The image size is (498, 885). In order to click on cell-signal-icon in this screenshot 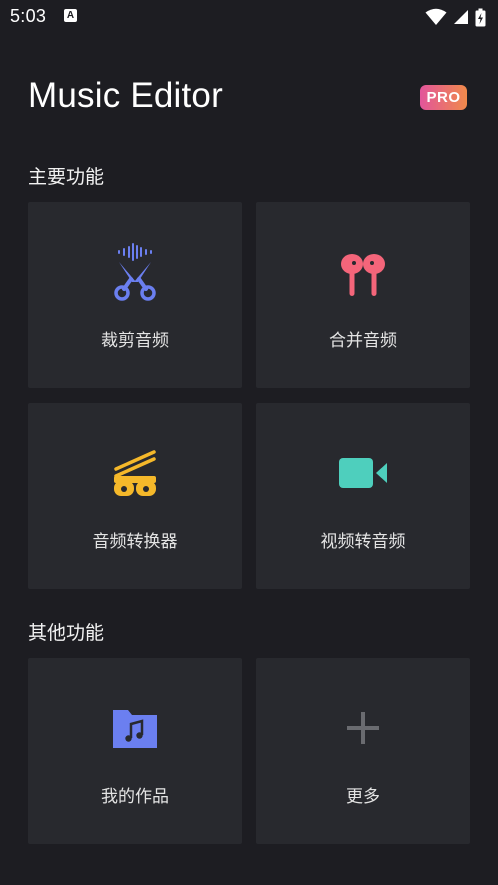, I will do `click(461, 17)`.